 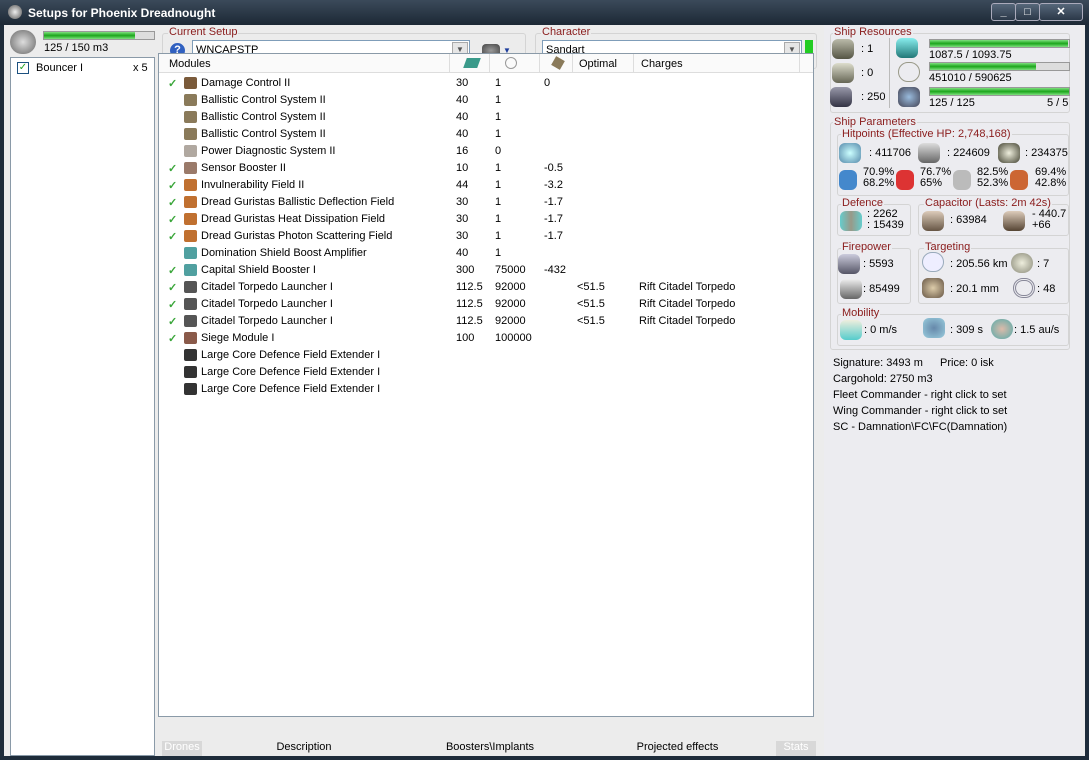 What do you see at coordinates (999, 66) in the screenshot?
I see `powergrid-bar` at bounding box center [999, 66].